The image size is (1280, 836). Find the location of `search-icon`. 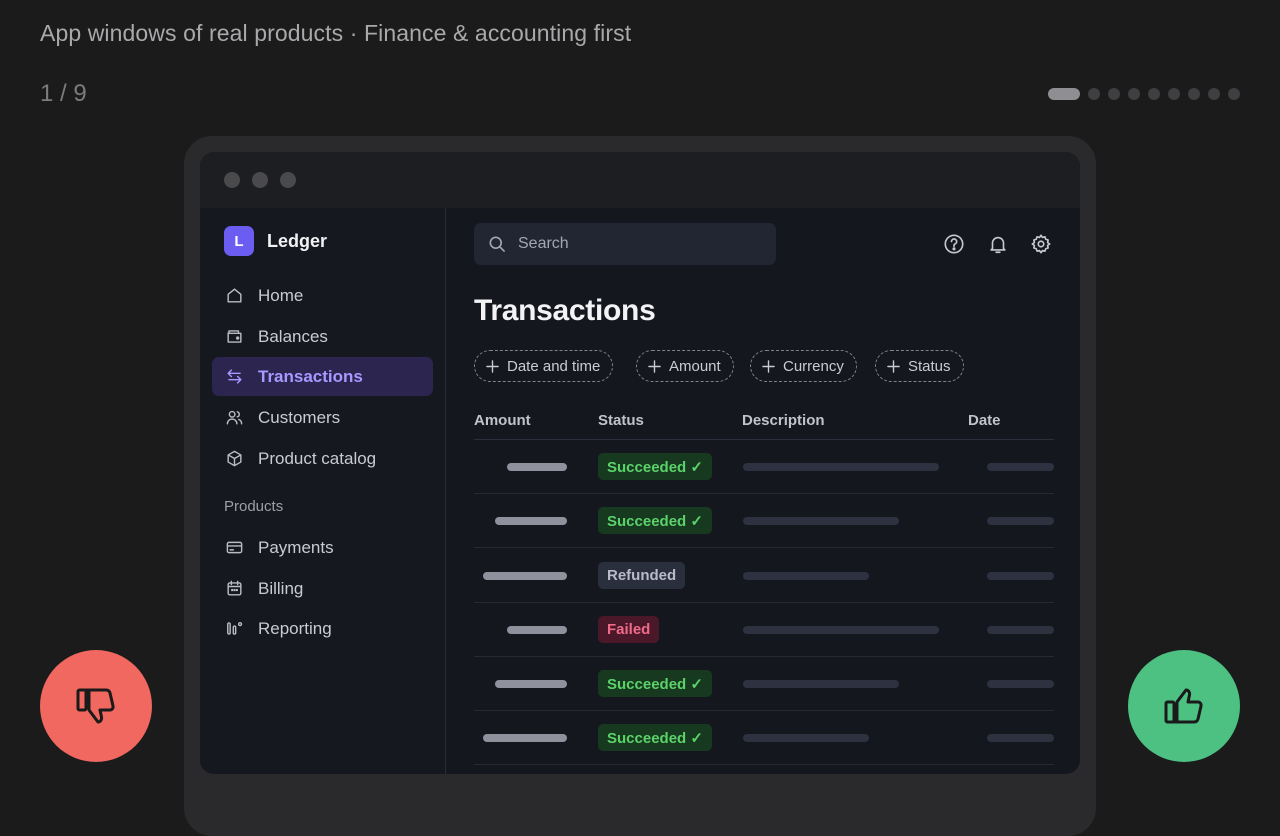

search-icon is located at coordinates (497, 244).